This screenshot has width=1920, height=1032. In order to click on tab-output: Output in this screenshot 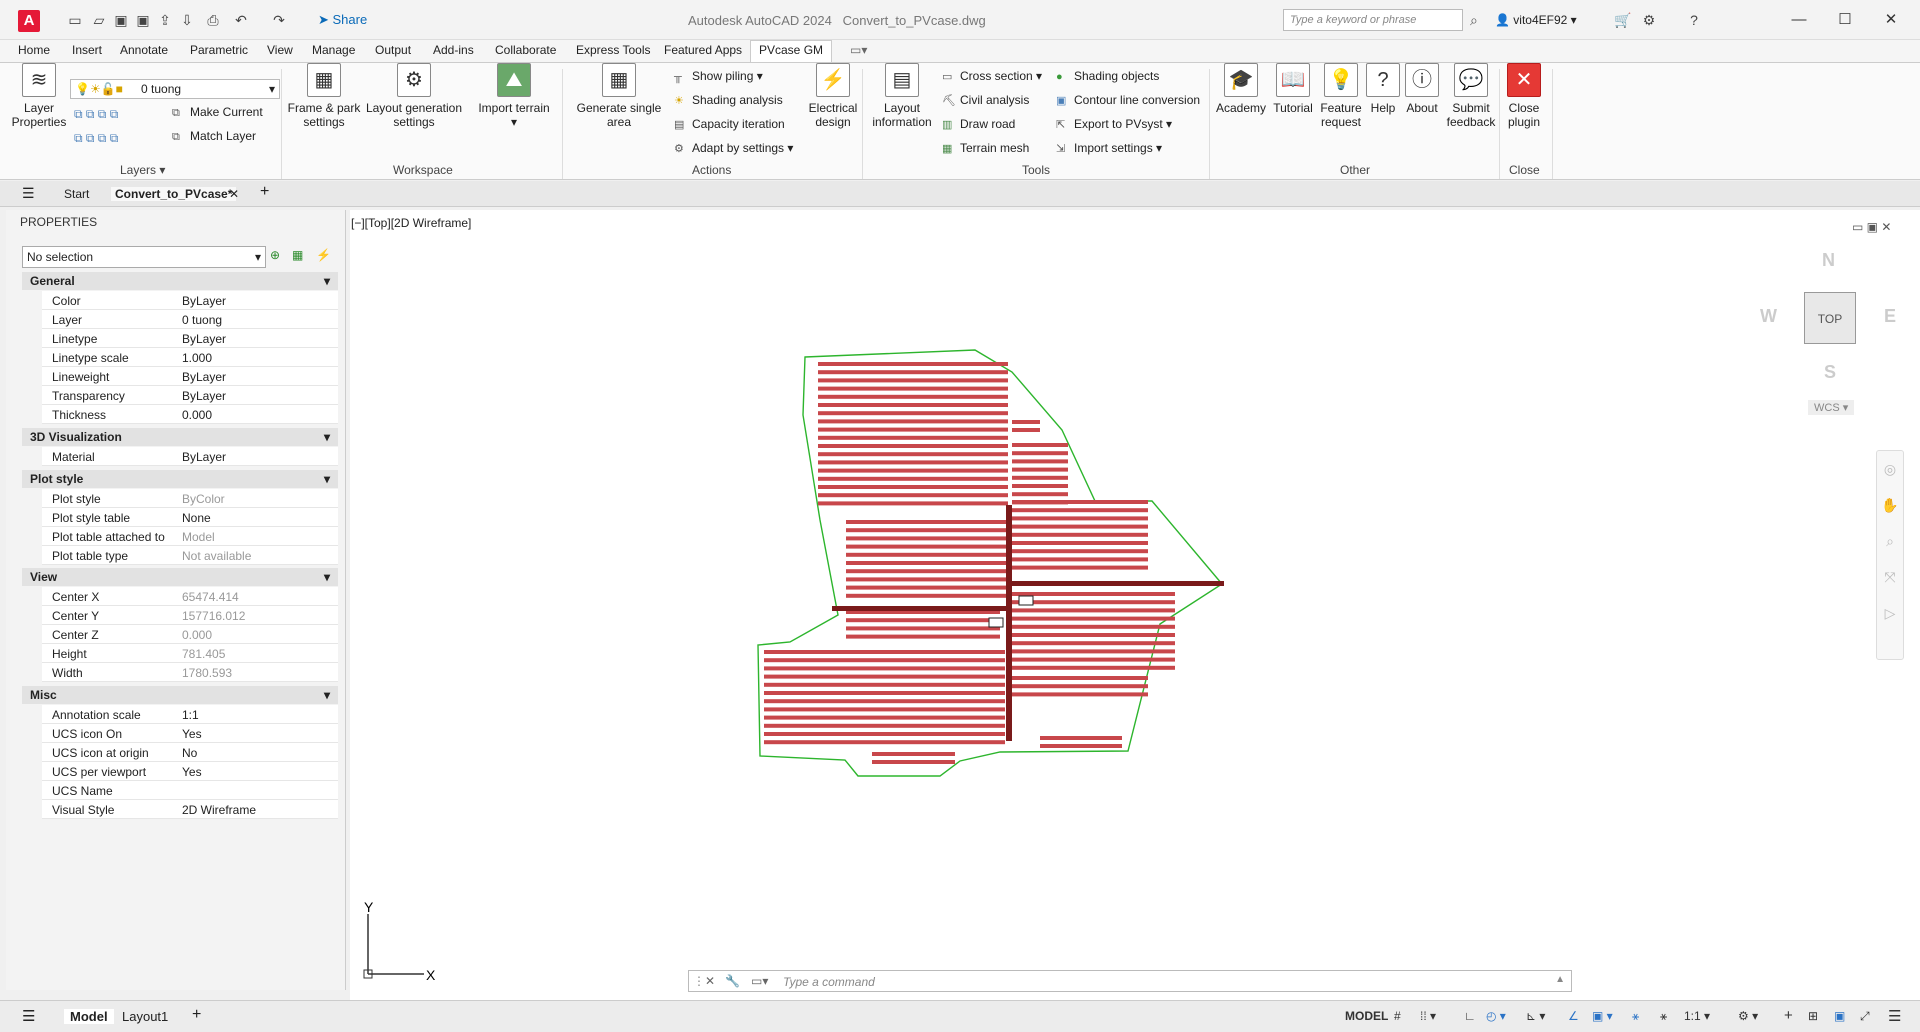, I will do `click(393, 50)`.